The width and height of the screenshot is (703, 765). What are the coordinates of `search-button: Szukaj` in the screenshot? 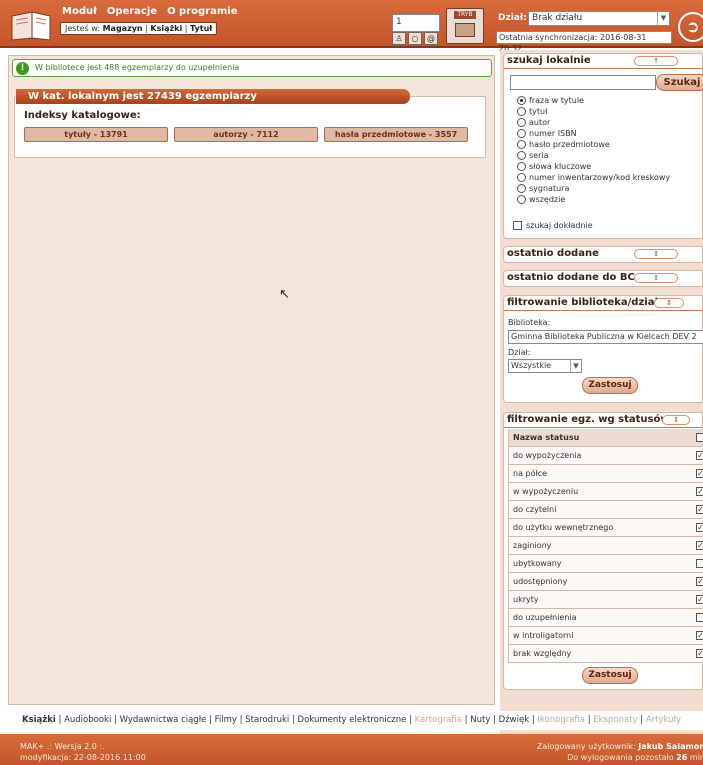 It's located at (679, 82).